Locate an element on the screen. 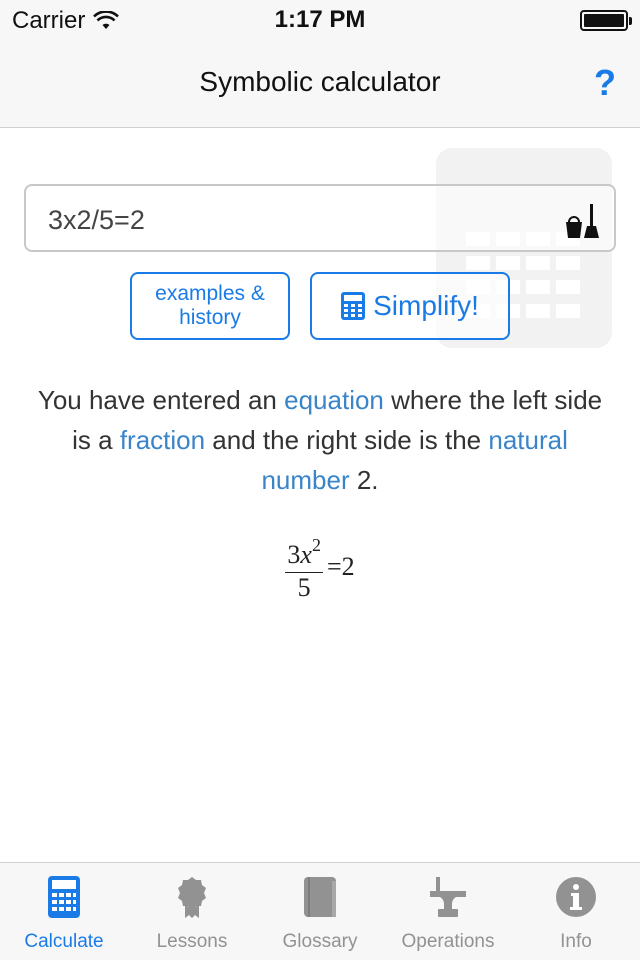 Image resolution: width=640 pixels, height=960 pixels. anvil-icon is located at coordinates (448, 897).